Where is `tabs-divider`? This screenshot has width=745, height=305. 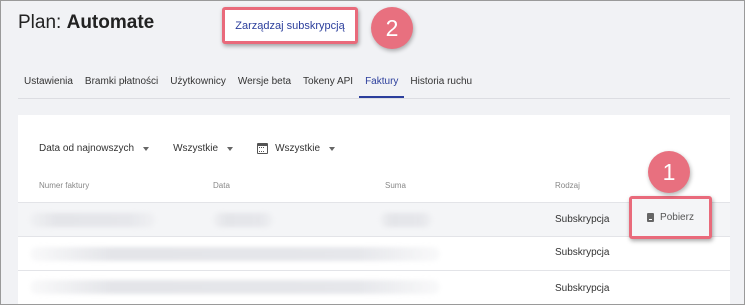
tabs-divider is located at coordinates (374, 98).